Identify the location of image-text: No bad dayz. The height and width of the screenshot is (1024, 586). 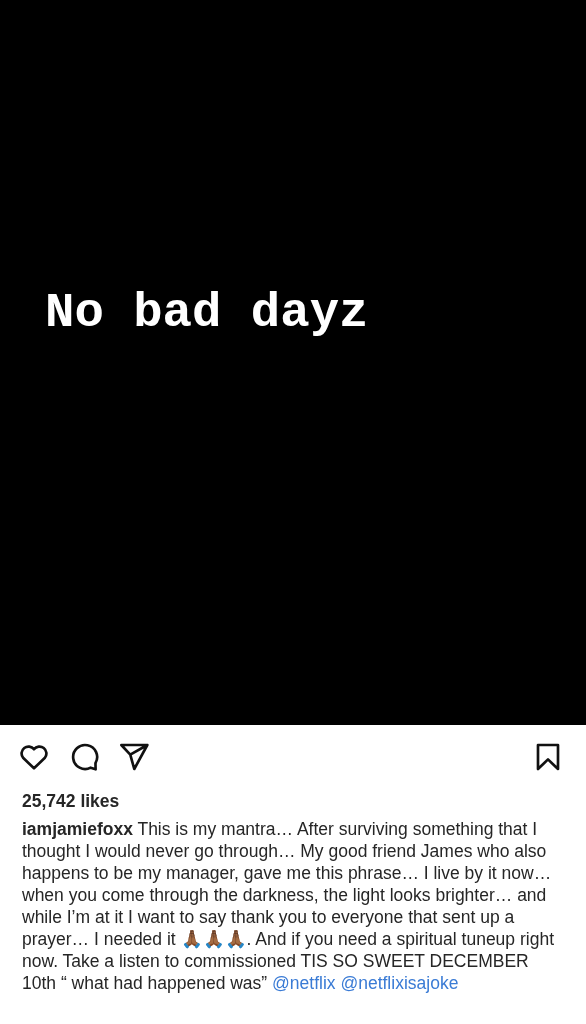
(207, 312).